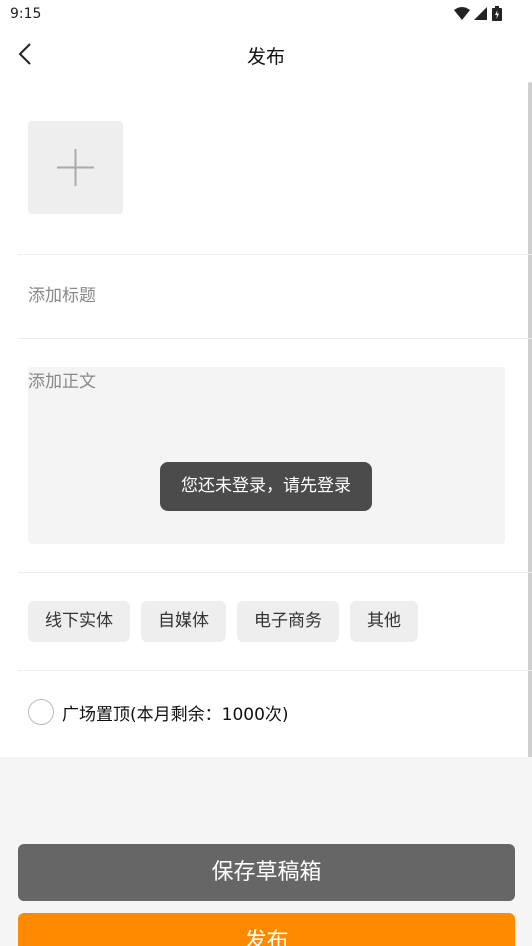 This screenshot has height=946, width=532. I want to click on save-draft-button: 保存草稿箱, so click(266, 872).